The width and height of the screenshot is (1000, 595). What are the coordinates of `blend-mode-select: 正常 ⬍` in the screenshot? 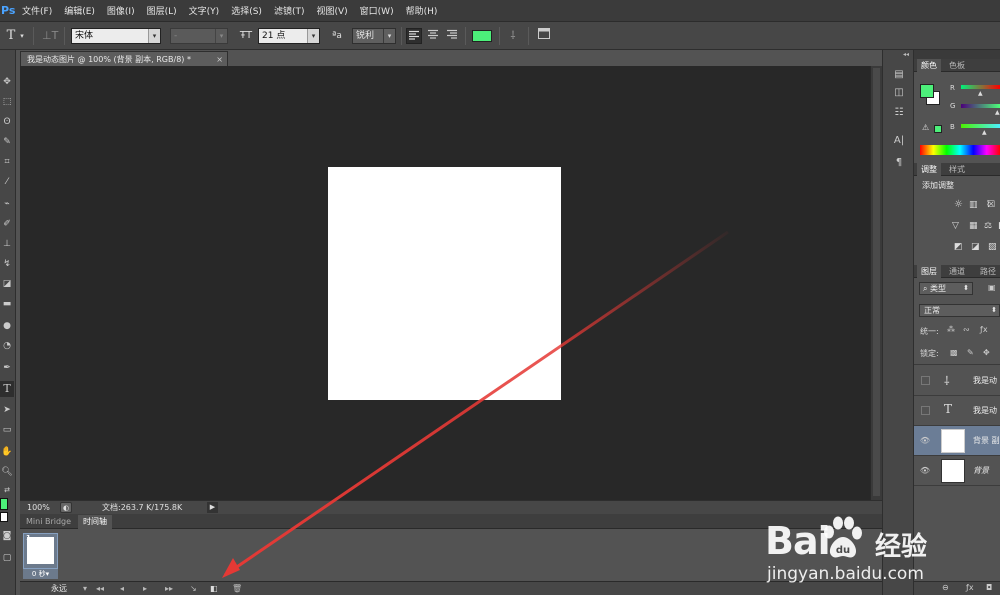 It's located at (959, 310).